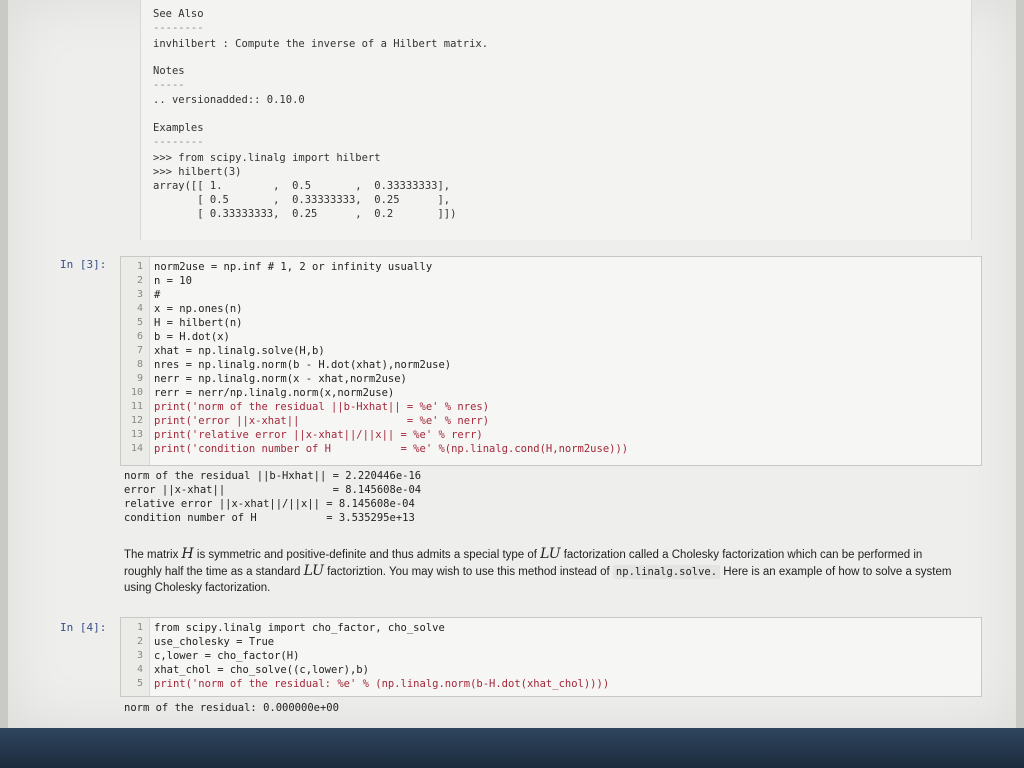 This screenshot has width=1024, height=768. I want to click on cell-prompt: In [4]:, so click(83, 627).